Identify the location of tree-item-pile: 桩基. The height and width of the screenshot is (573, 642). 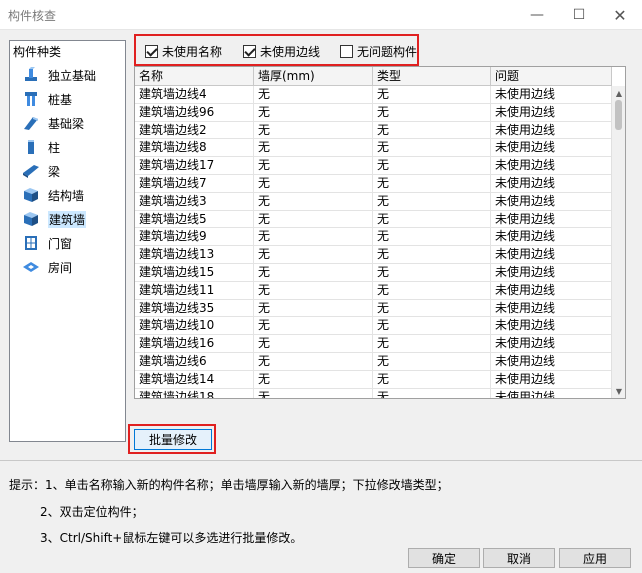
(47, 99).